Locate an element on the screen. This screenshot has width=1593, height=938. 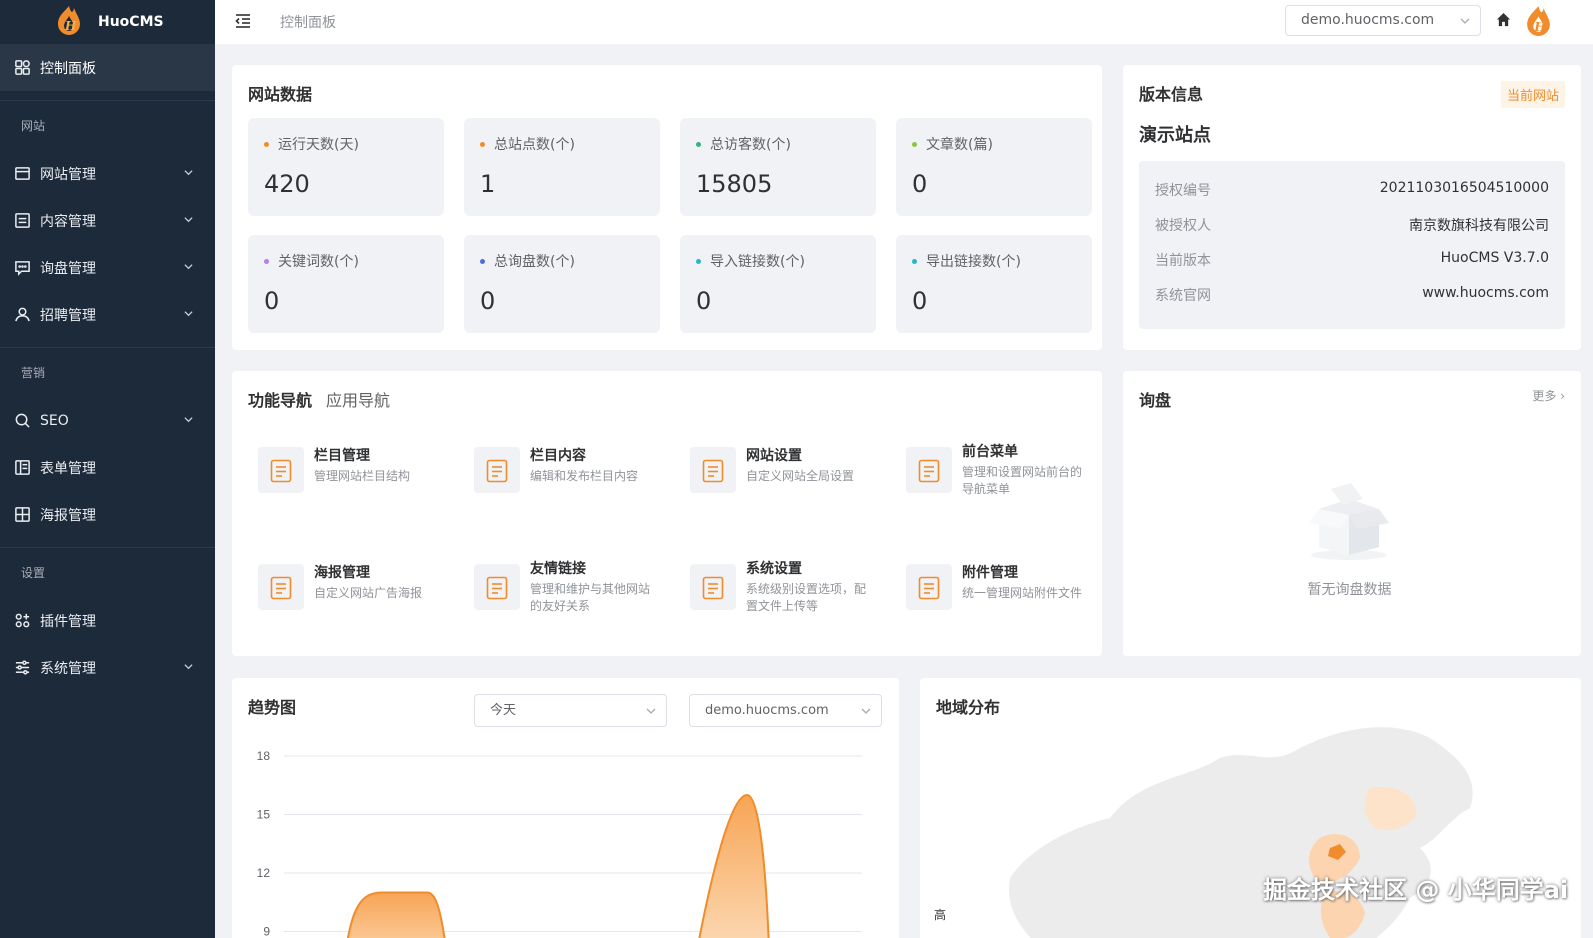
site-select: demo.huocms.com is located at coordinates (1383, 20).